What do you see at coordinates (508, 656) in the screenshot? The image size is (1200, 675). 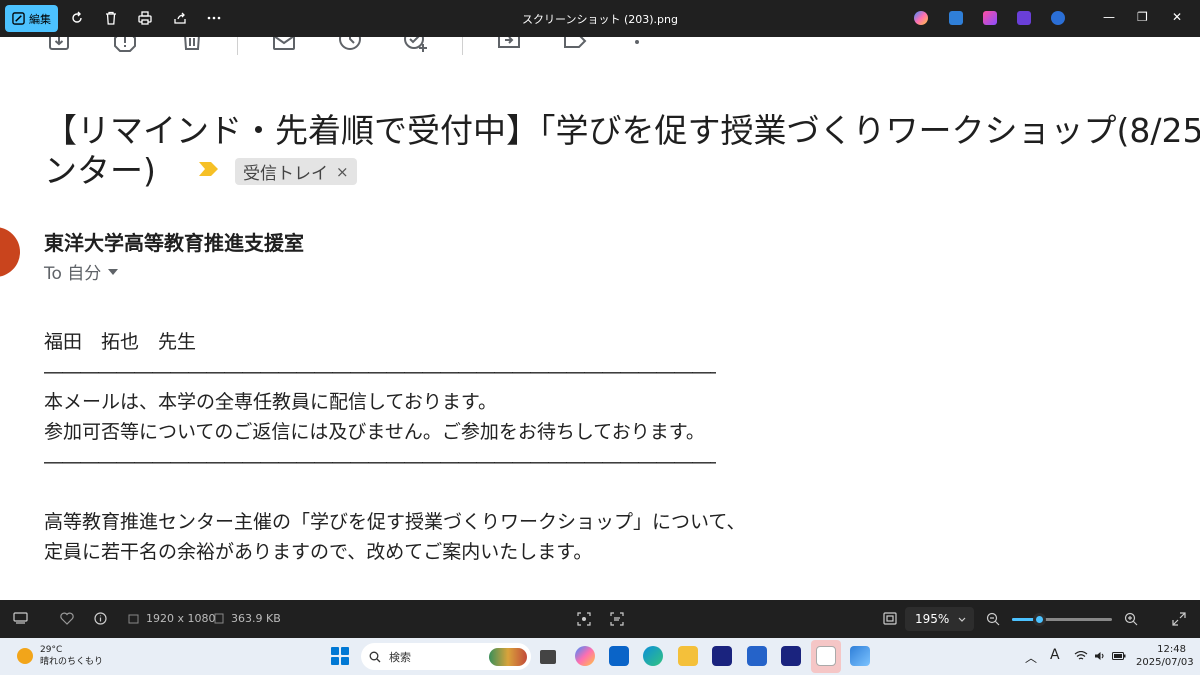 I see `search-highlight-icon` at bounding box center [508, 656].